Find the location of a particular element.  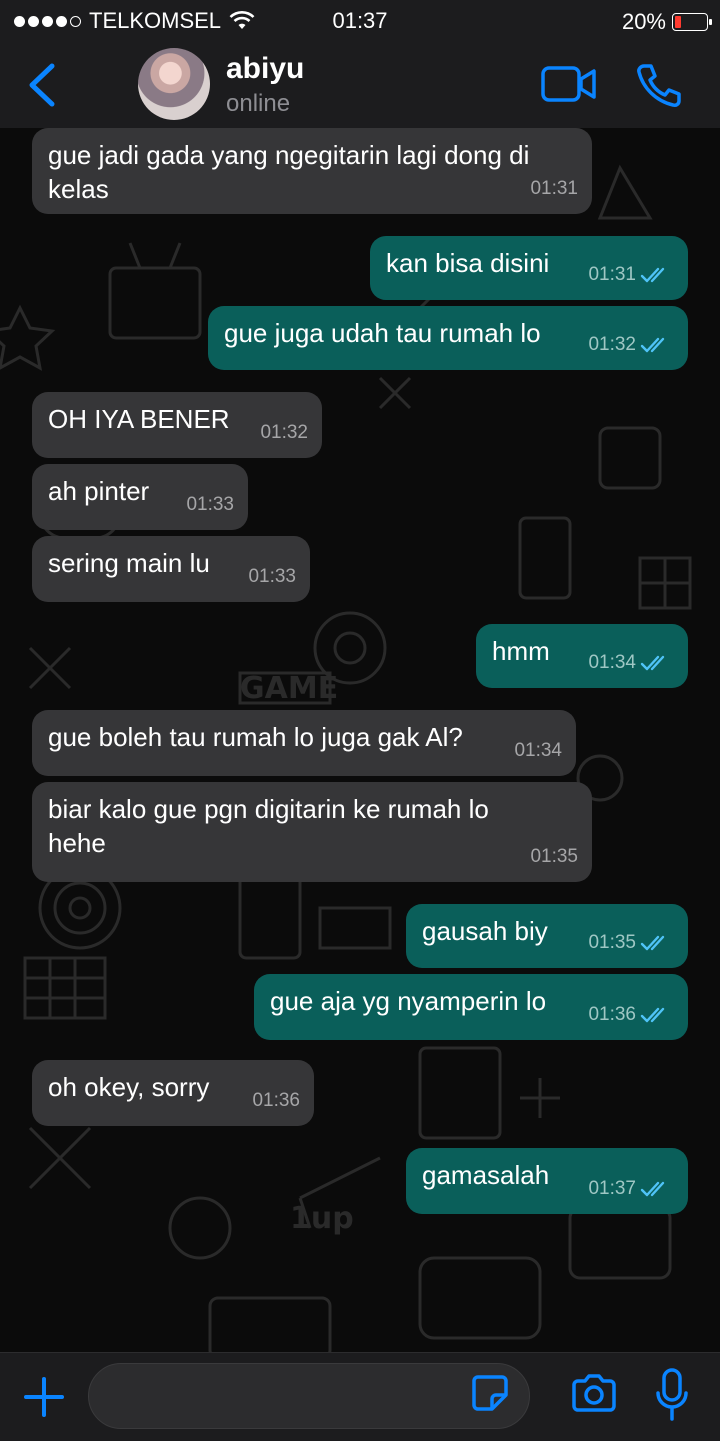

battery-percentage: 20% is located at coordinates (643, 21).